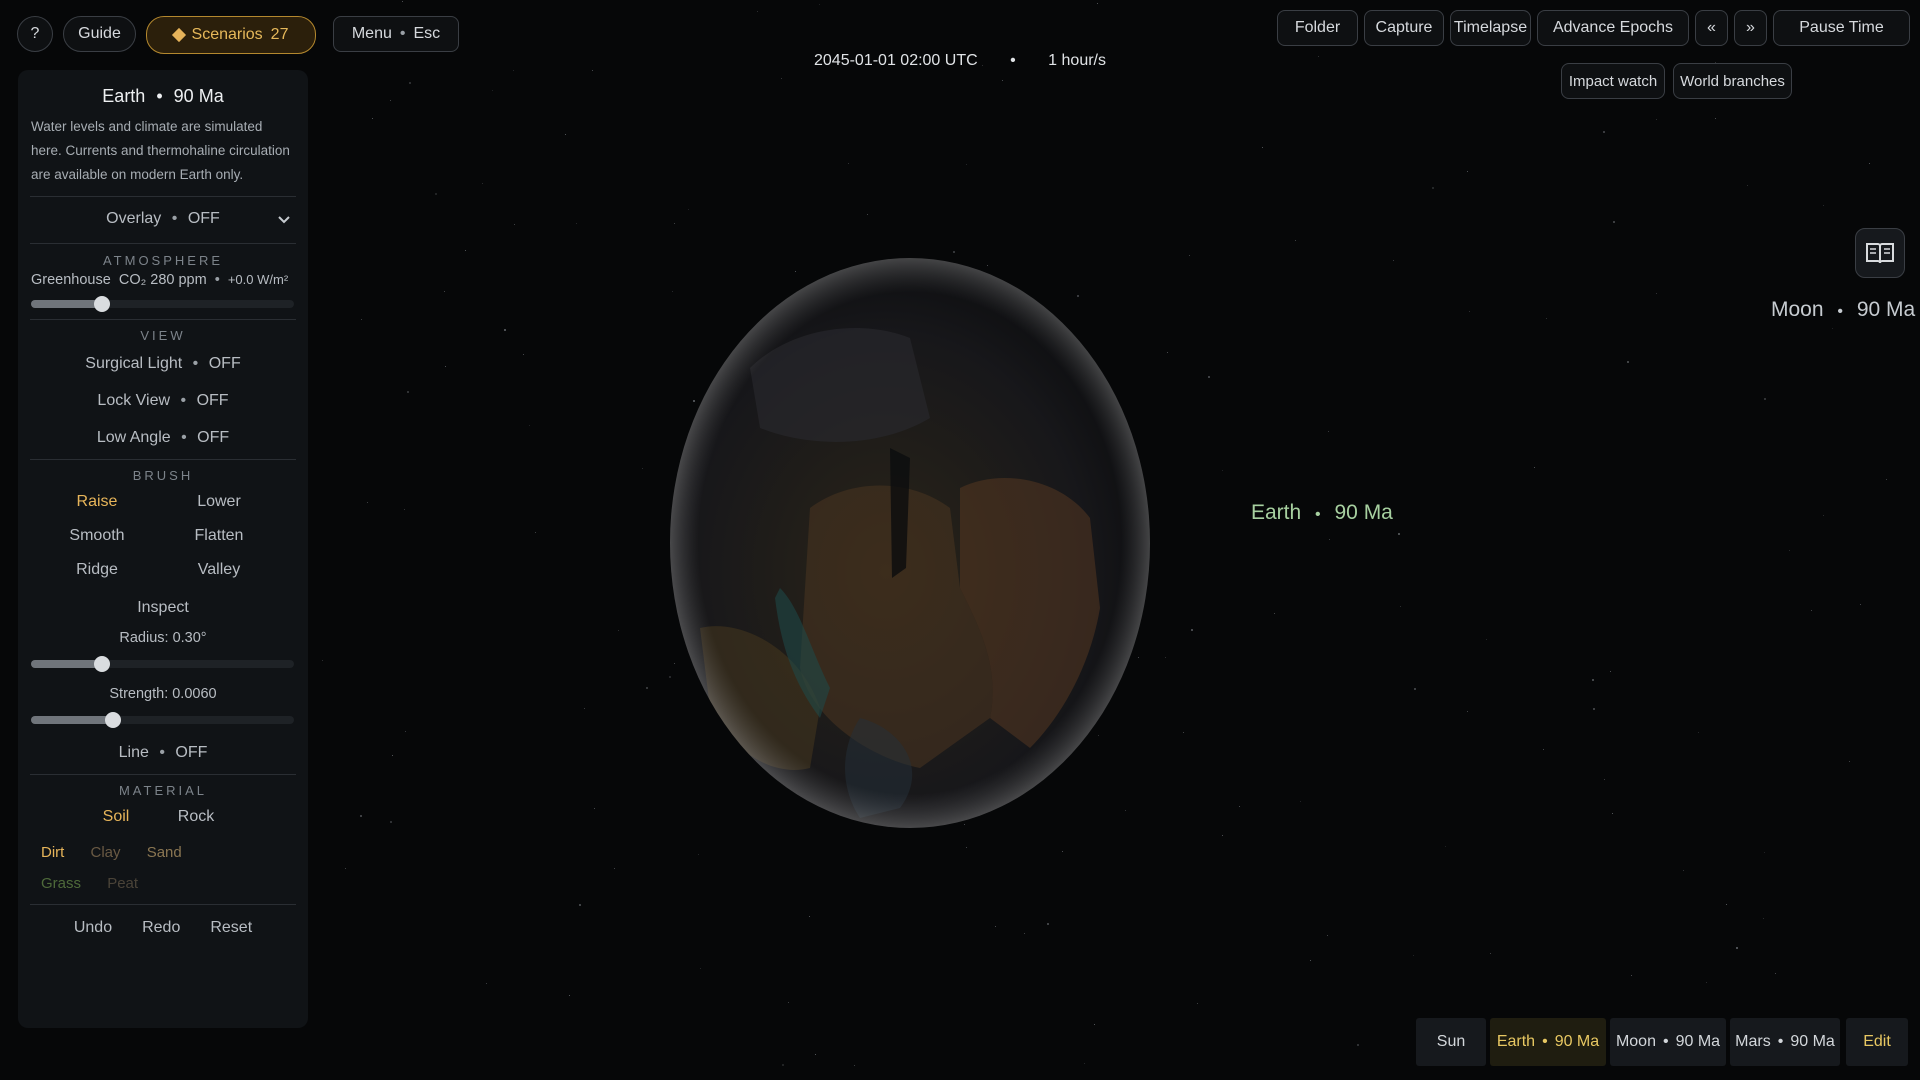  Describe the element at coordinates (231, 928) in the screenshot. I see `reset-button: Reset` at that location.